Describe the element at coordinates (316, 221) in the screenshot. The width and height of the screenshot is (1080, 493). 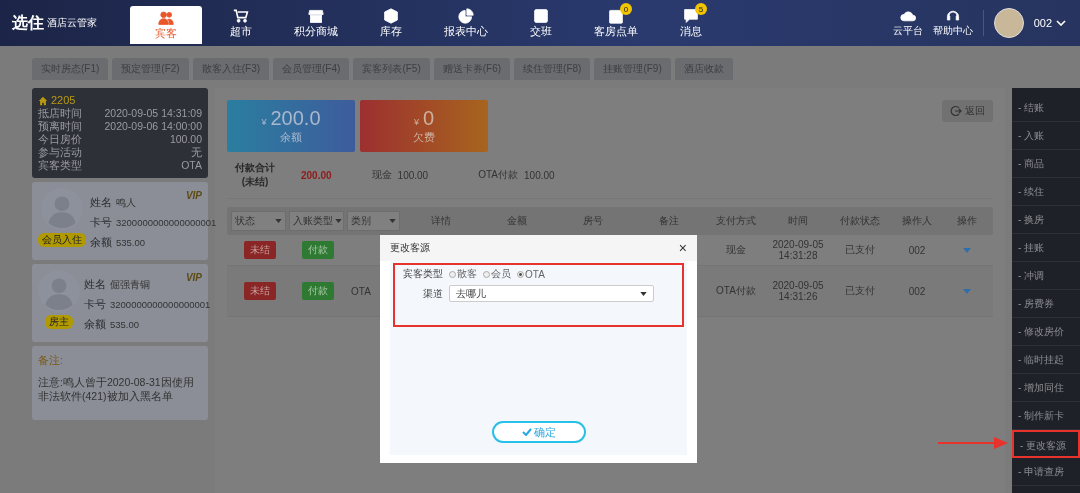
I see `filter-dropdown: 入账类型` at that location.